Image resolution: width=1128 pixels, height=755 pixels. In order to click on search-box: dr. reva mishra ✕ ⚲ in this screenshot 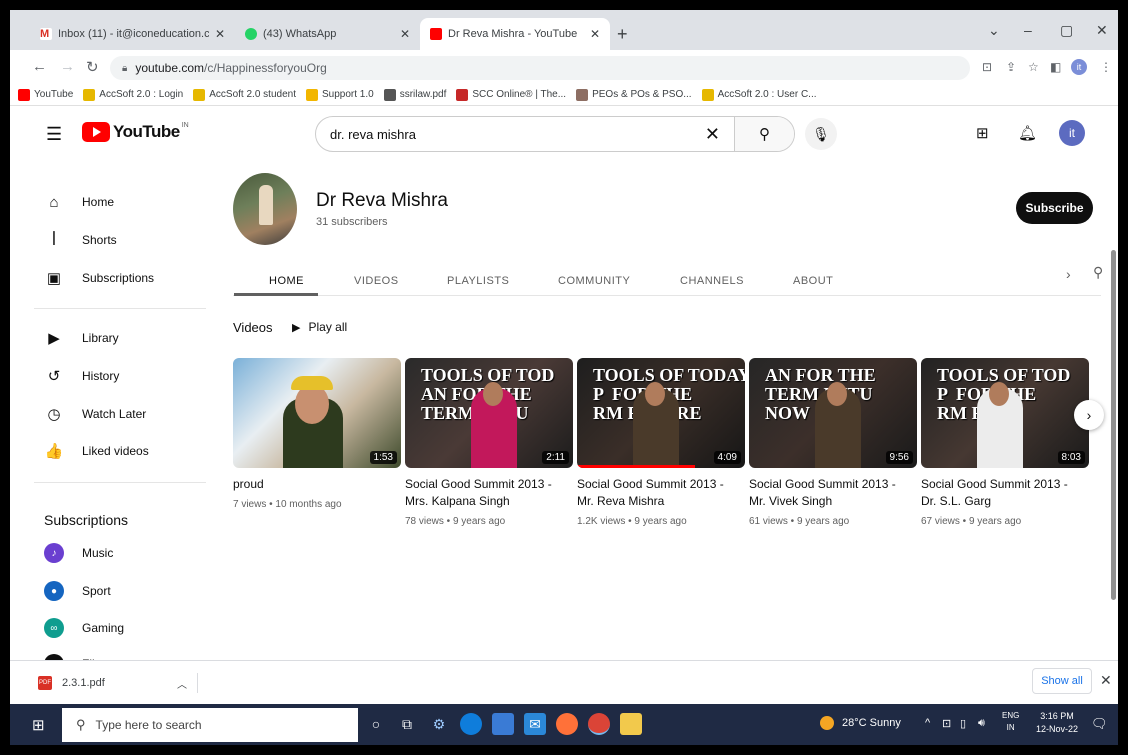, I will do `click(555, 134)`.